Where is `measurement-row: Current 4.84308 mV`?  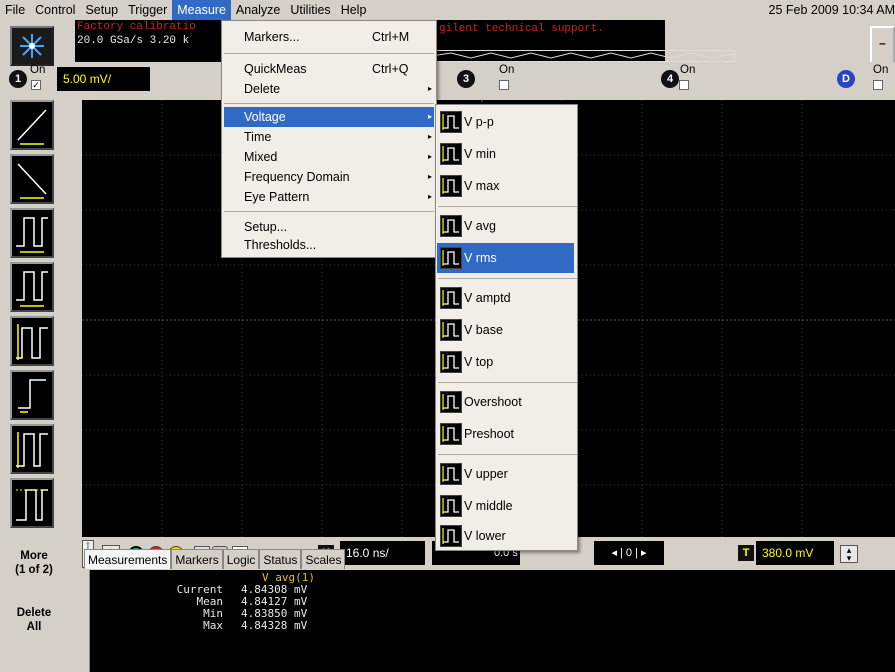
measurement-row: Current 4.84308 mV is located at coordinates (228, 590).